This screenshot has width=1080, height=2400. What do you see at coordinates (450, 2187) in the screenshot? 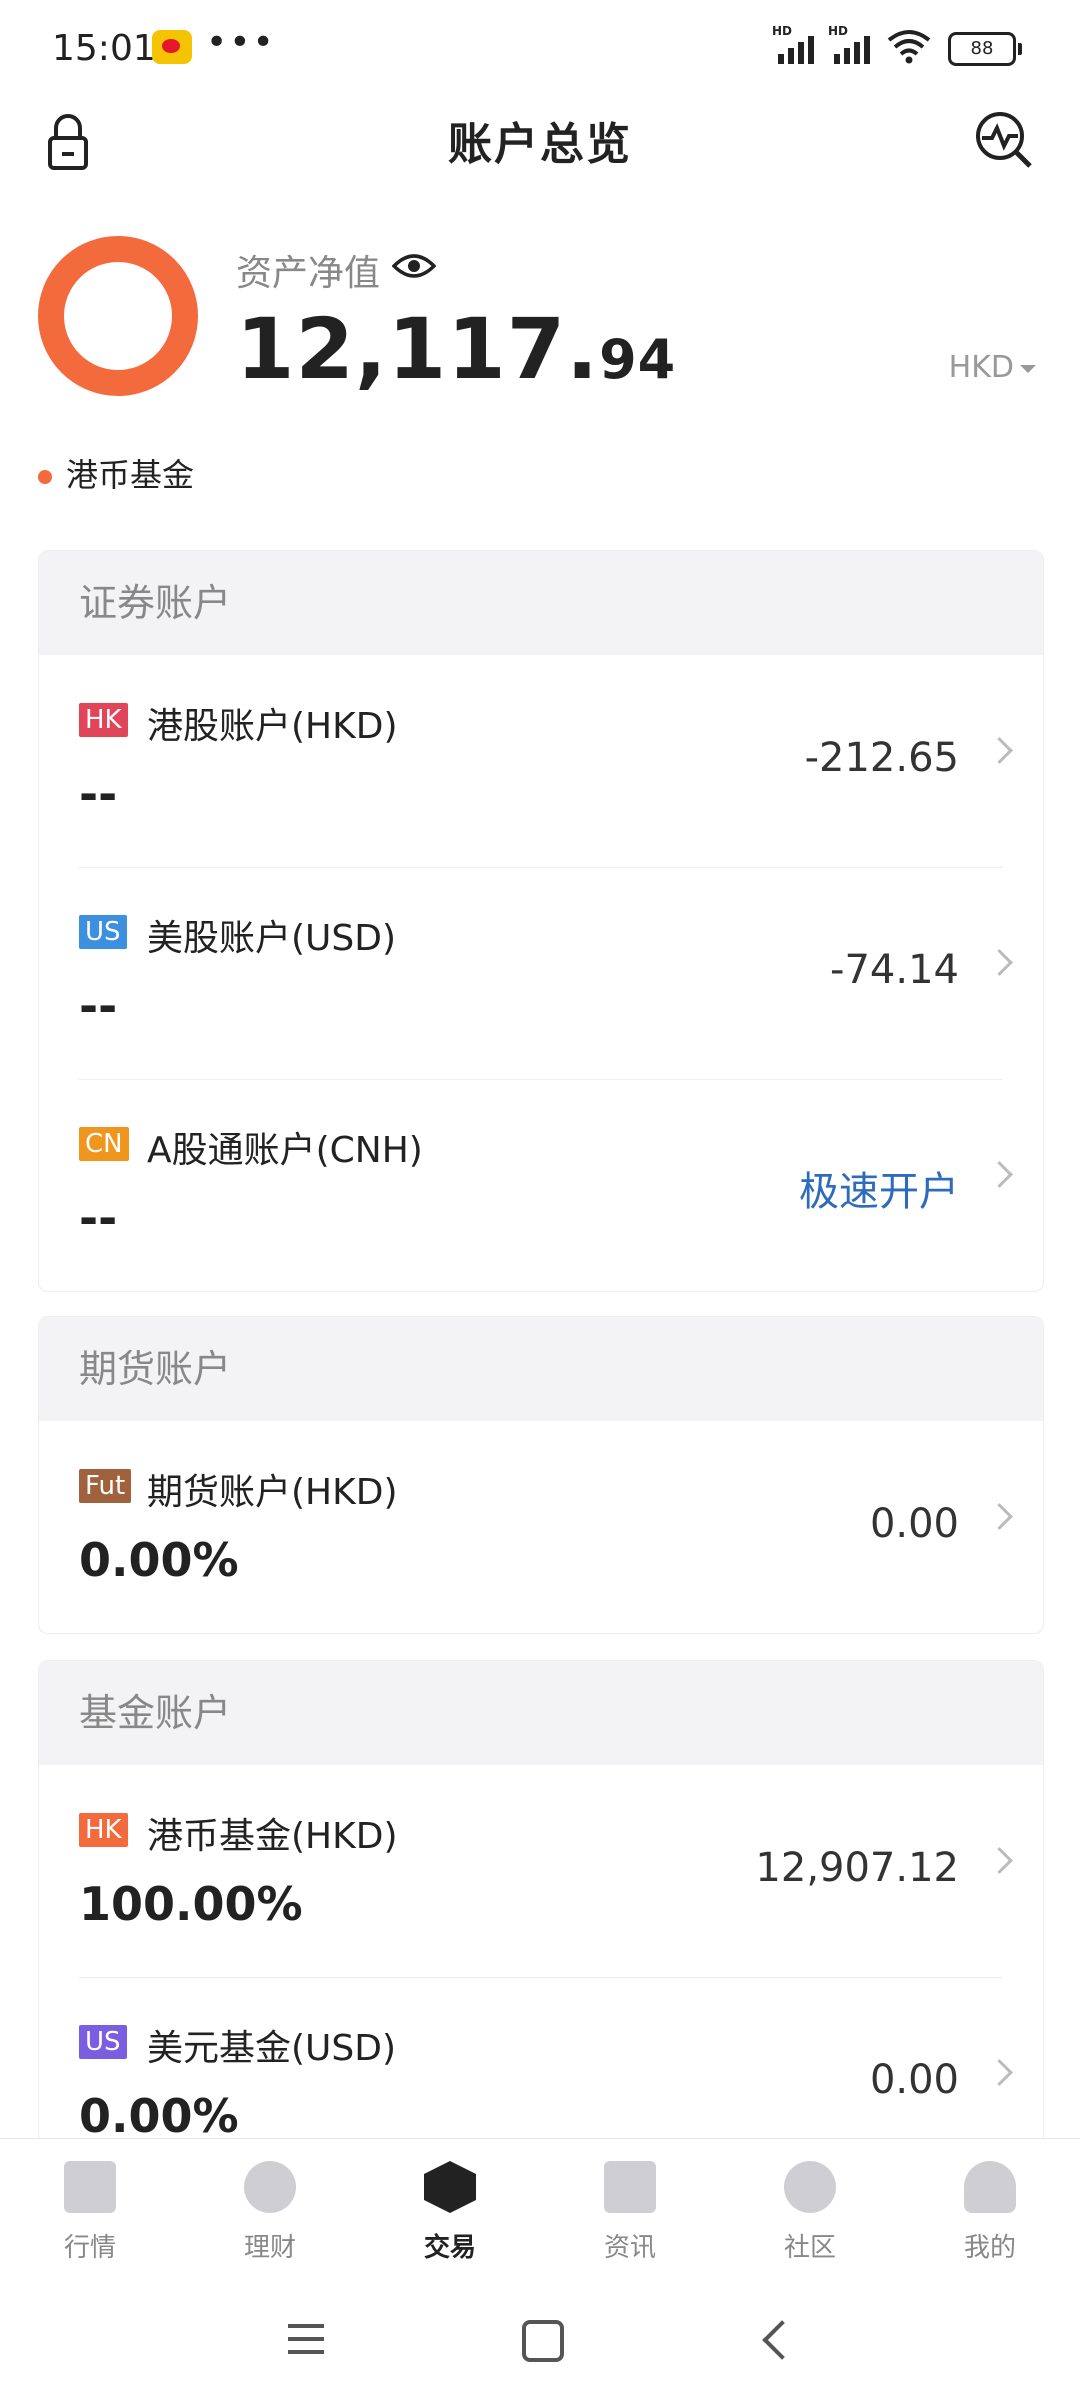
I see `exchange-icon` at bounding box center [450, 2187].